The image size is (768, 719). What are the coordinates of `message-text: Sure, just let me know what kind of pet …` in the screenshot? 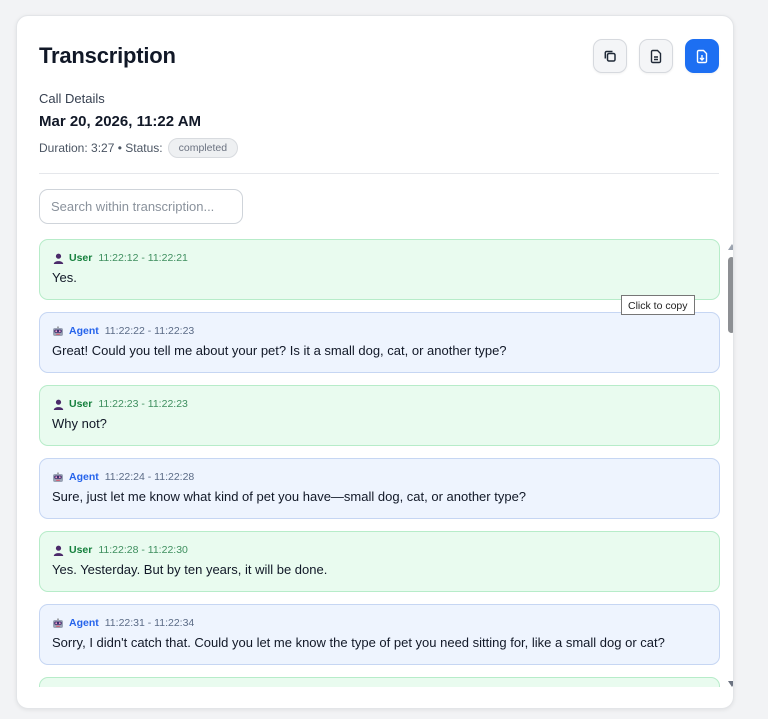 It's located at (289, 496).